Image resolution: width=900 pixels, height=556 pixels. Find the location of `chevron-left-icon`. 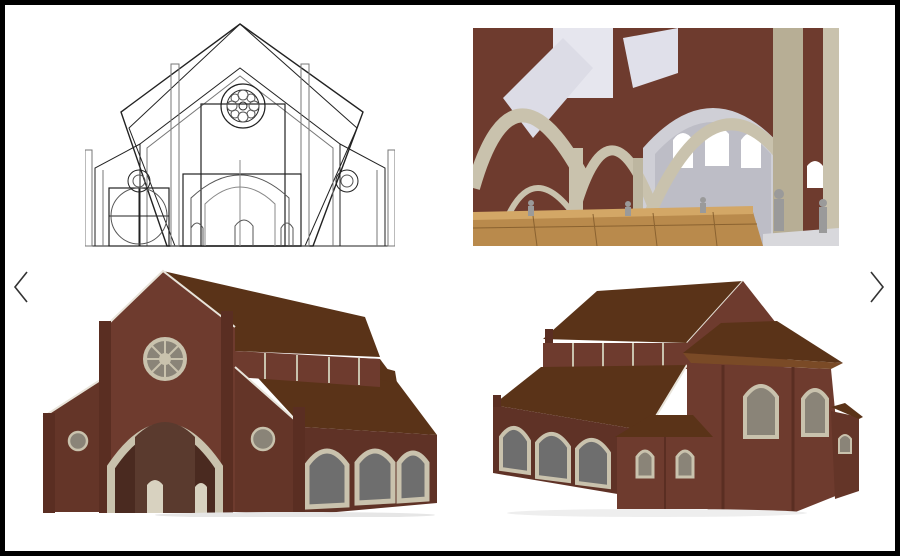

chevron-left-icon is located at coordinates (20, 287).